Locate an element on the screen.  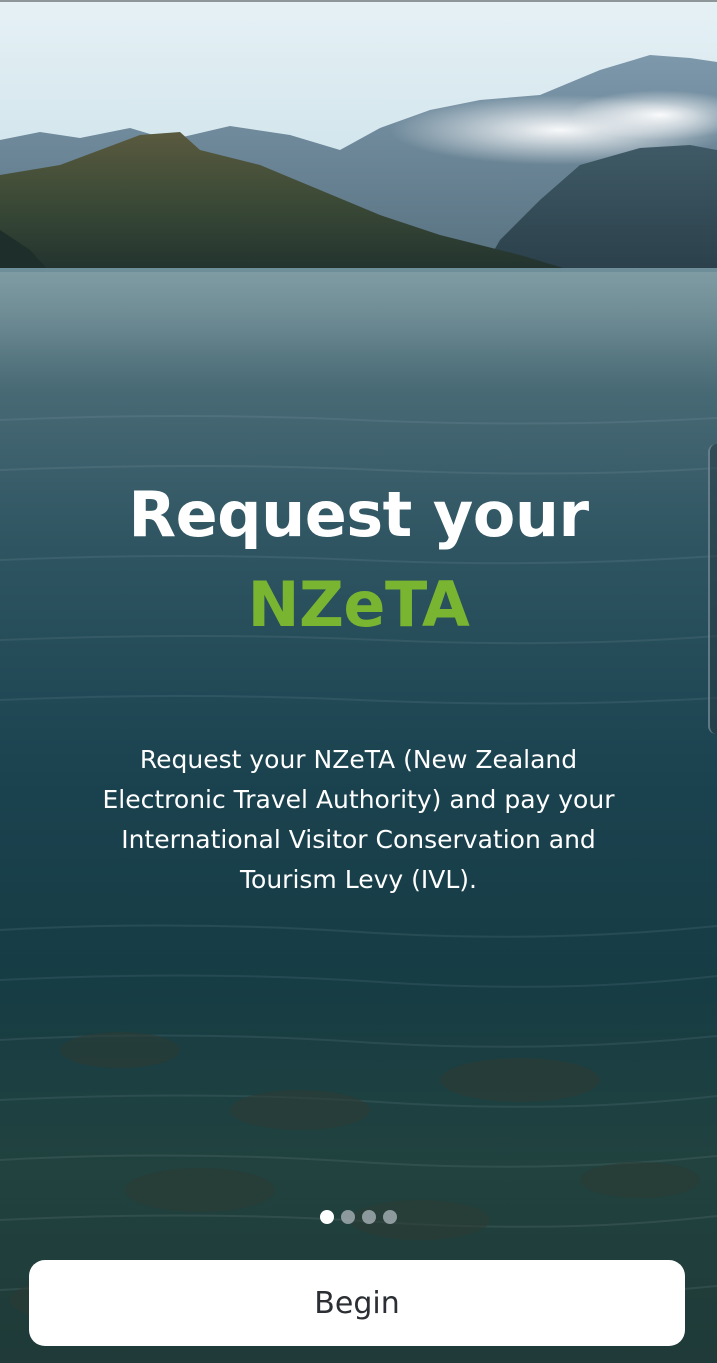
status-edge is located at coordinates (358, 1).